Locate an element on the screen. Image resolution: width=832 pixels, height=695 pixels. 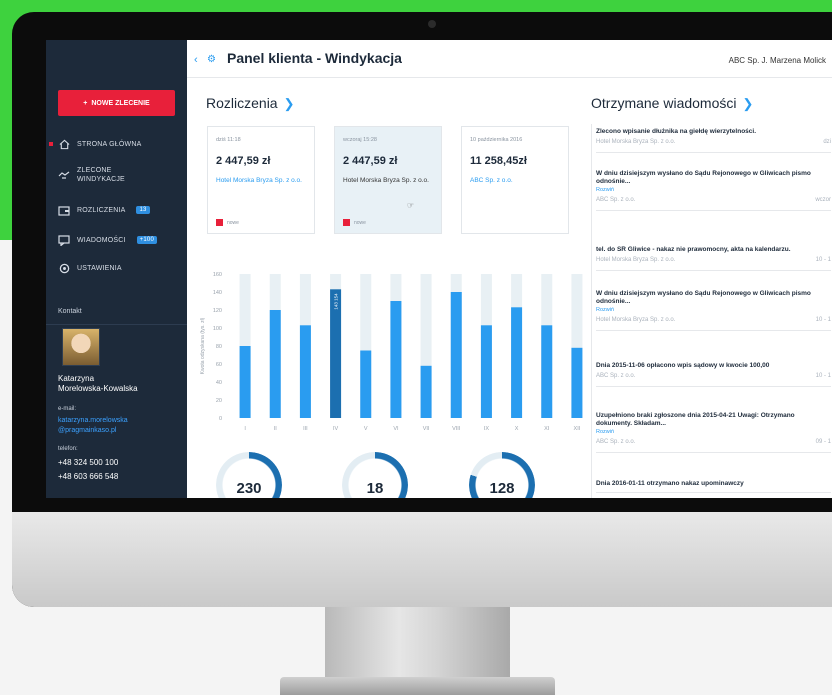
bar-XI is located at coordinates (547, 371).